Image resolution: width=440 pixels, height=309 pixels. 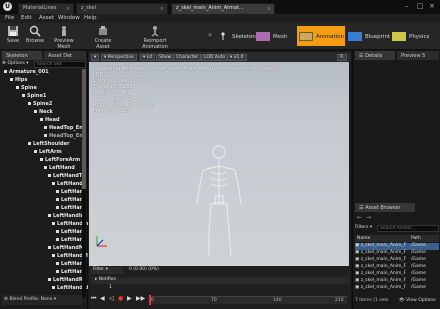 I want to click on minimize-icon: –, so click(x=407, y=6).